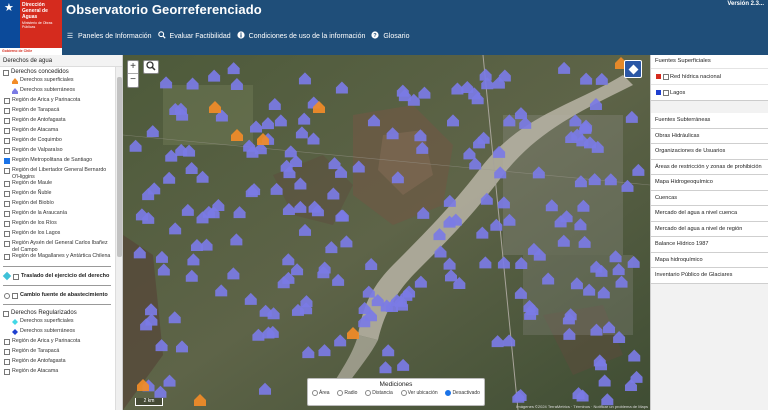 The image size is (768, 410). What do you see at coordinates (57, 258) in the screenshot?
I see `region-item: Región de Magallanes y Antártica Chilena` at bounding box center [57, 258].